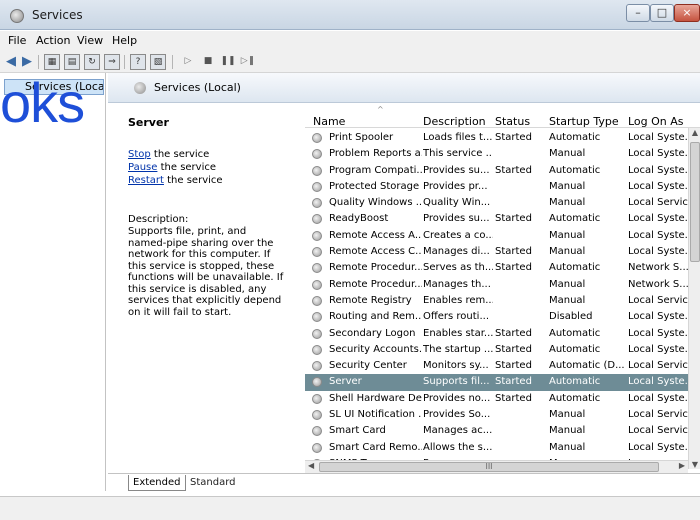  I want to click on console-icon: ▧, so click(158, 62).